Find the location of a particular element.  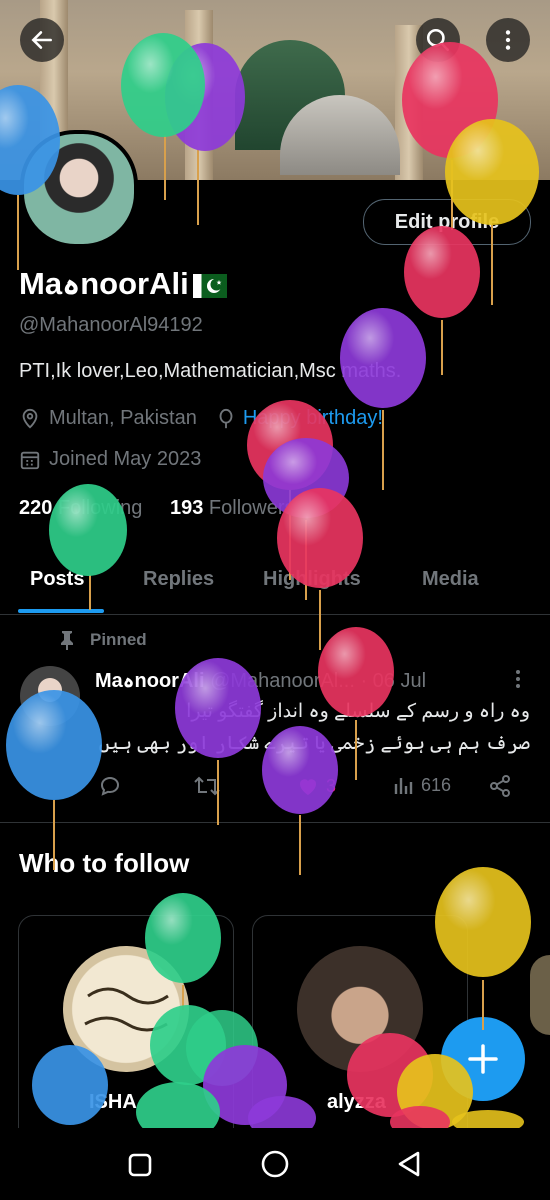

post-date: · 06 Jul is located at coordinates (393, 681).